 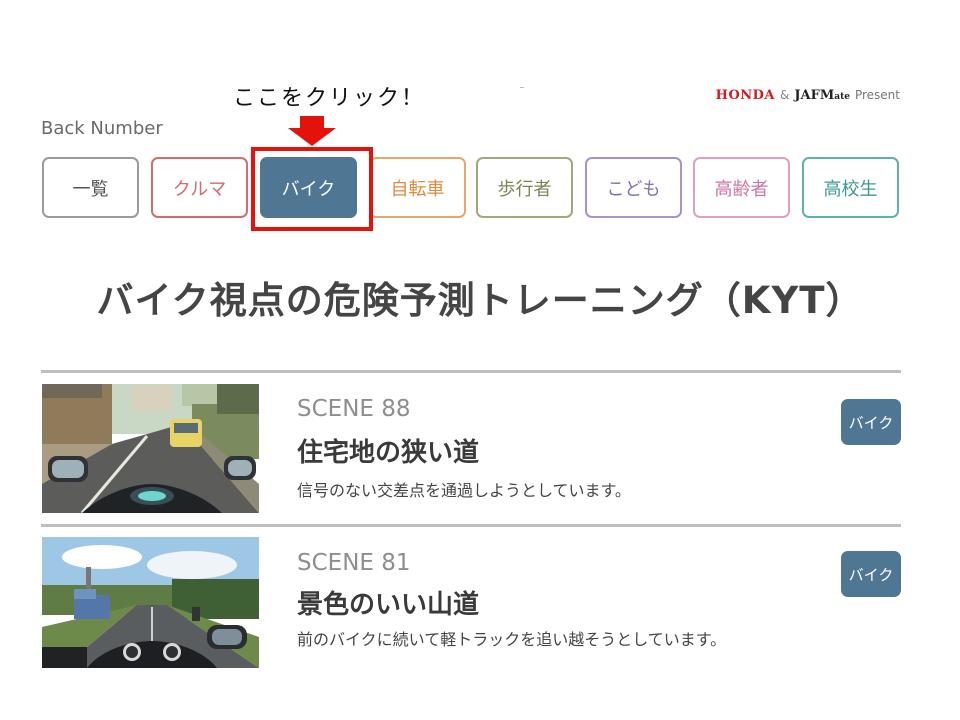 I want to click on sponsor-logos: HONDA & JAFM ate Present, so click(x=808, y=95).